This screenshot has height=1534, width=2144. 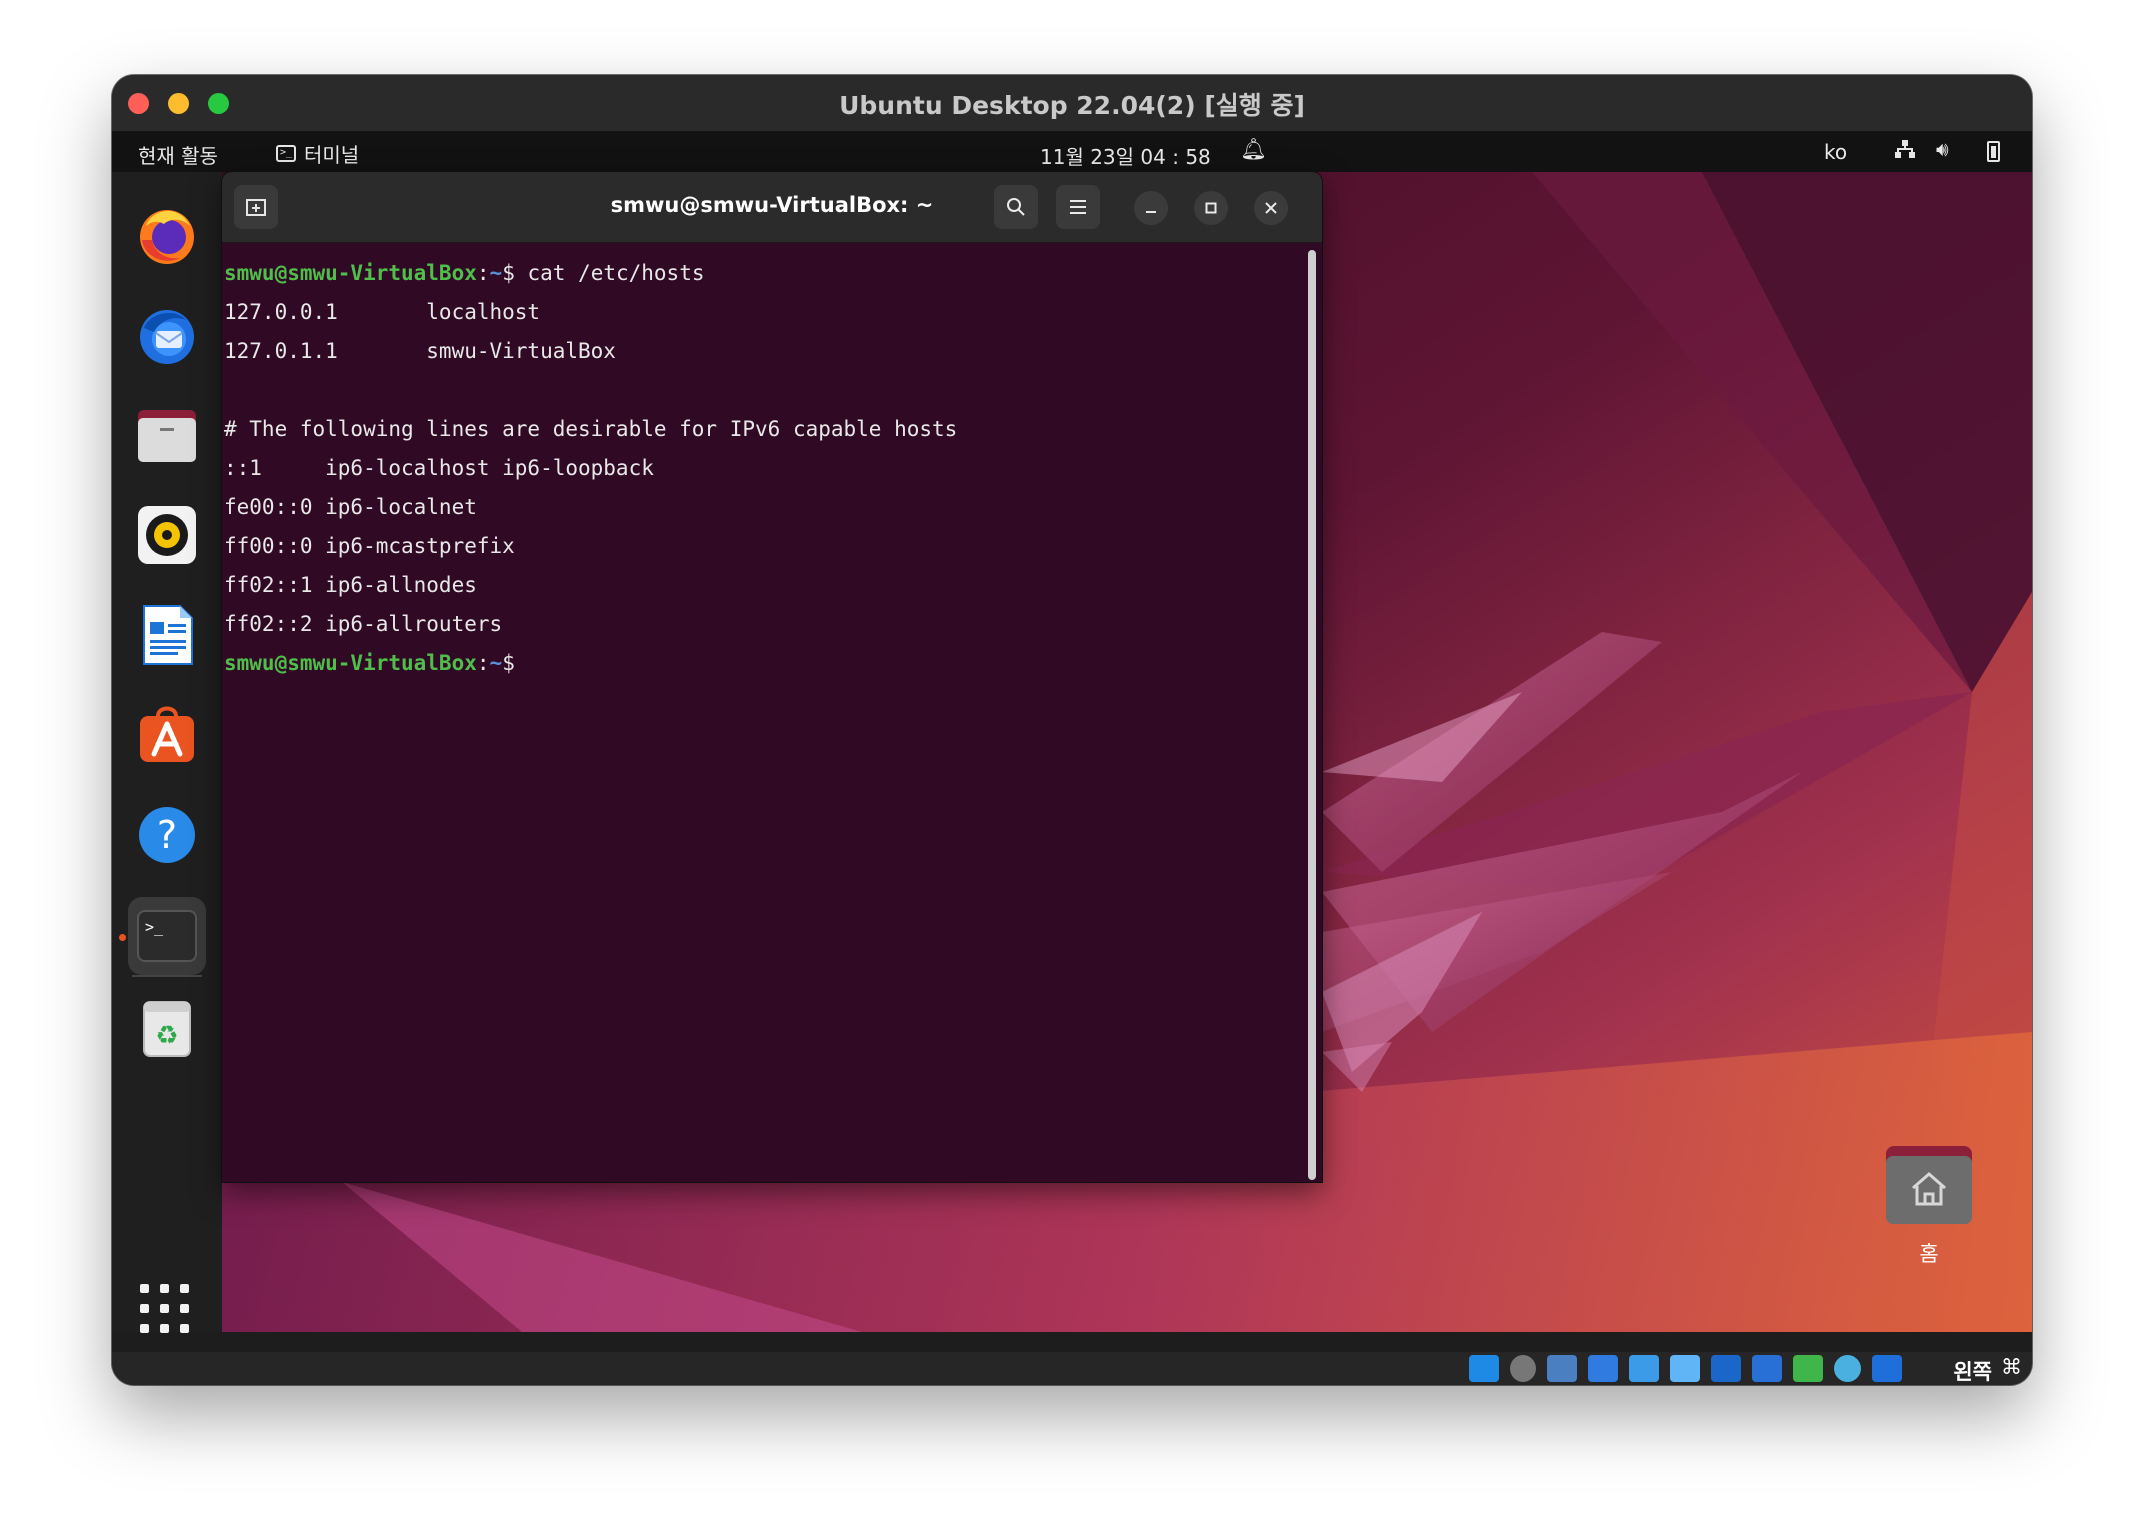 I want to click on dock-help: ?, so click(x=167, y=835).